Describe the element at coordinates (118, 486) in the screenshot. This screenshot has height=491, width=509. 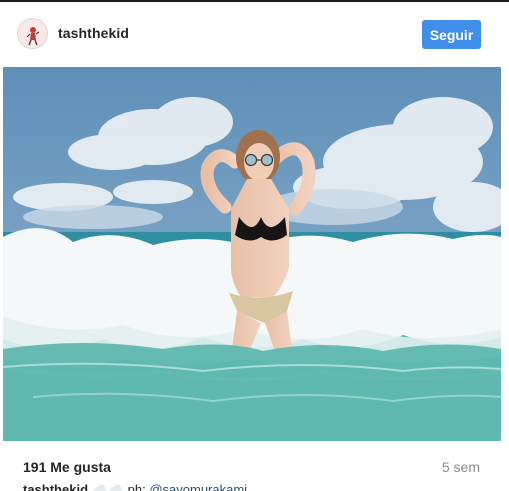
I see `caption-text: ☁️☁️ ph:` at that location.